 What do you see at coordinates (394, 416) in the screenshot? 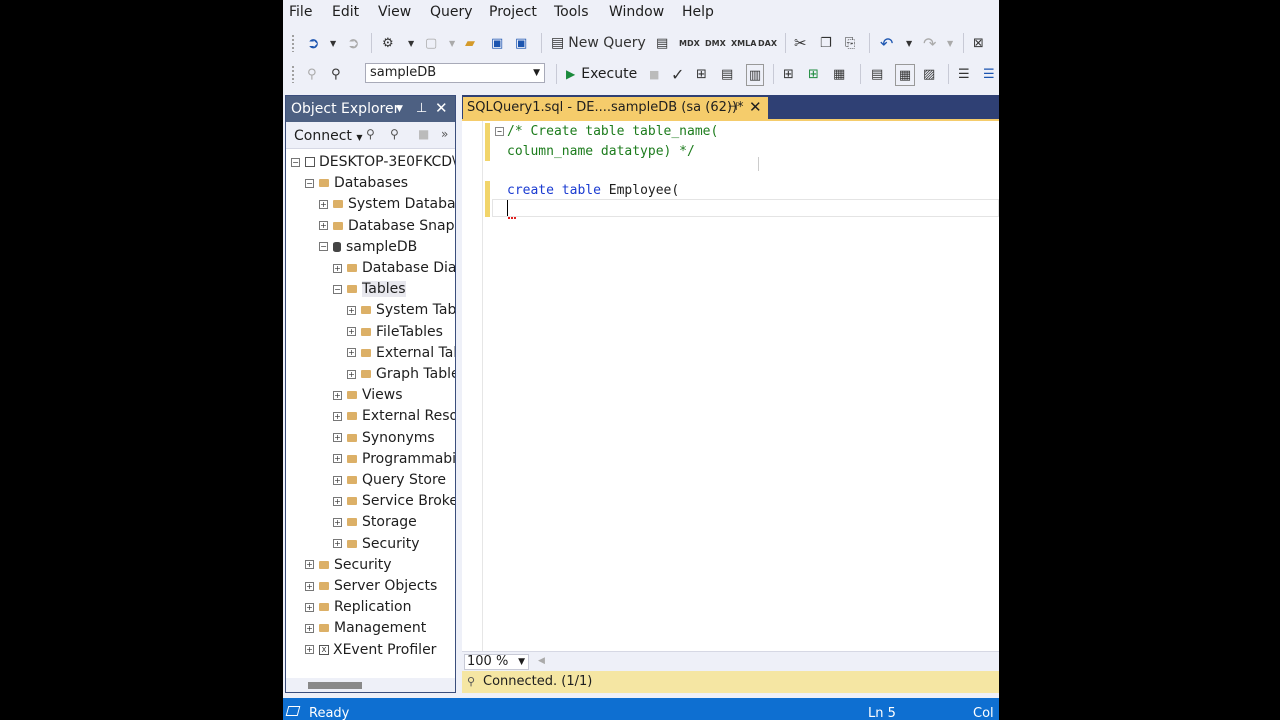
I see `tree-node: + External Resources` at bounding box center [394, 416].